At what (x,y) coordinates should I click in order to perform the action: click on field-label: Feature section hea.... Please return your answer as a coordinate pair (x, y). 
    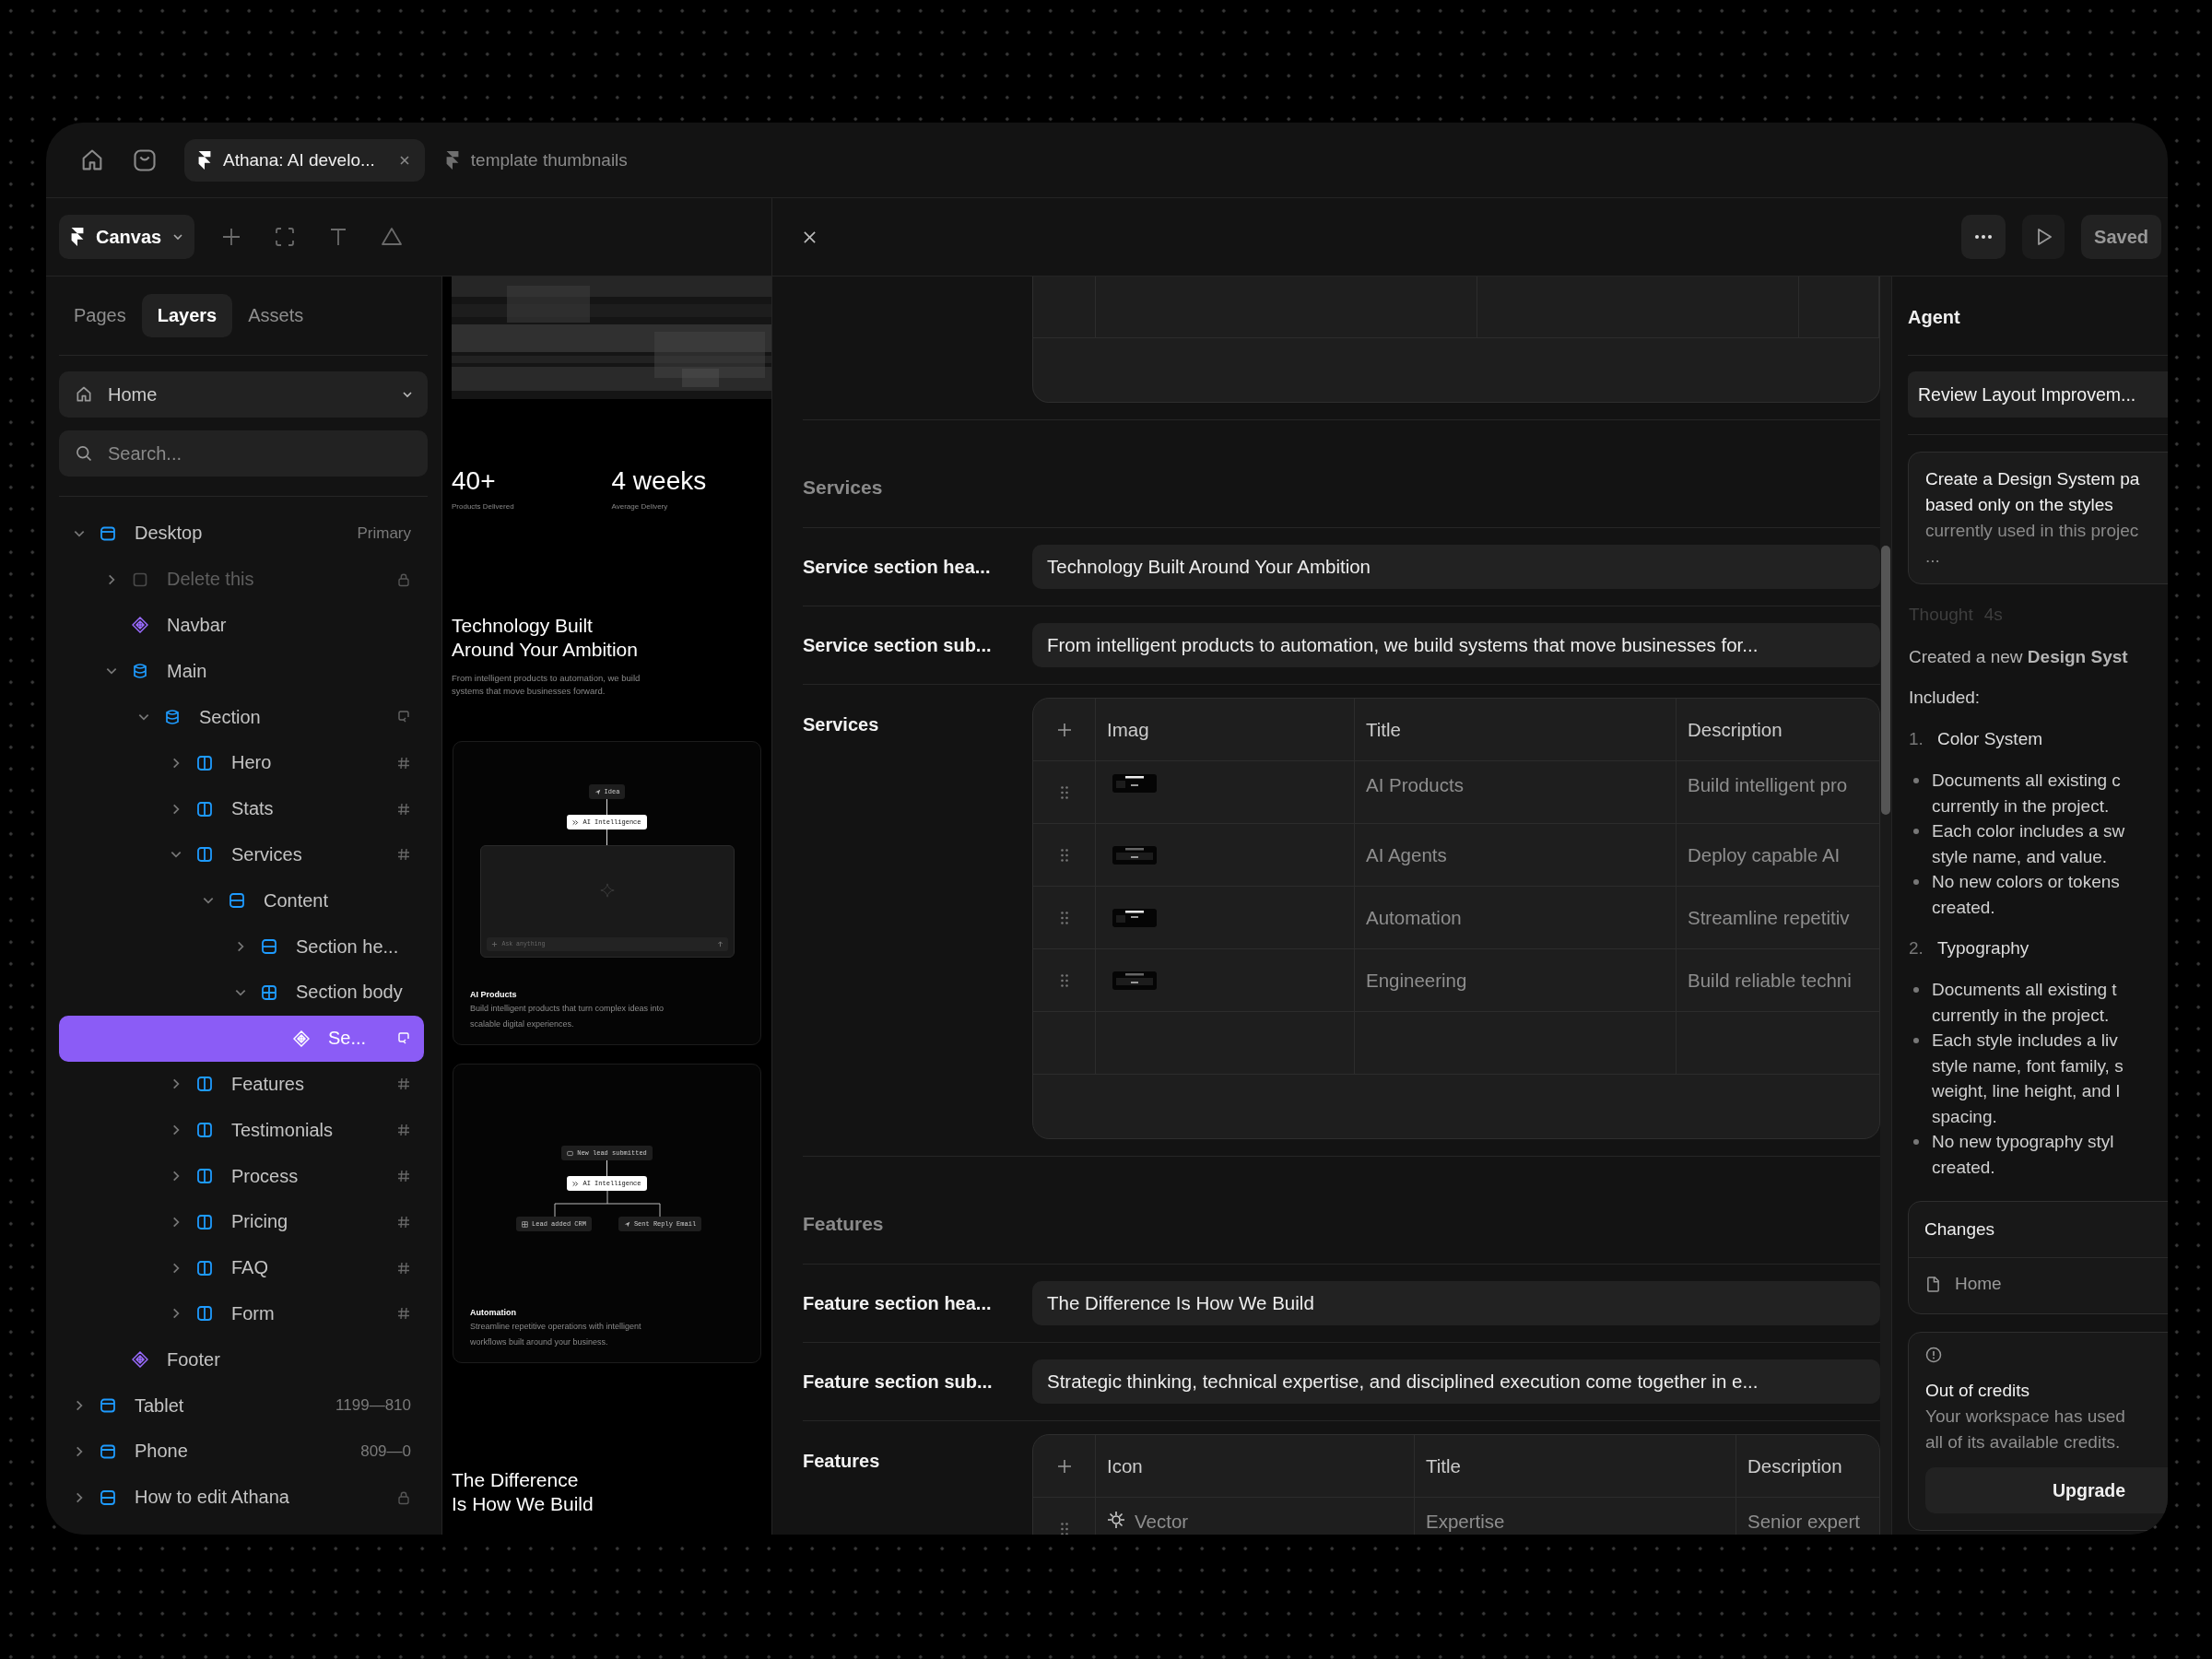
    Looking at the image, I should click on (898, 1303).